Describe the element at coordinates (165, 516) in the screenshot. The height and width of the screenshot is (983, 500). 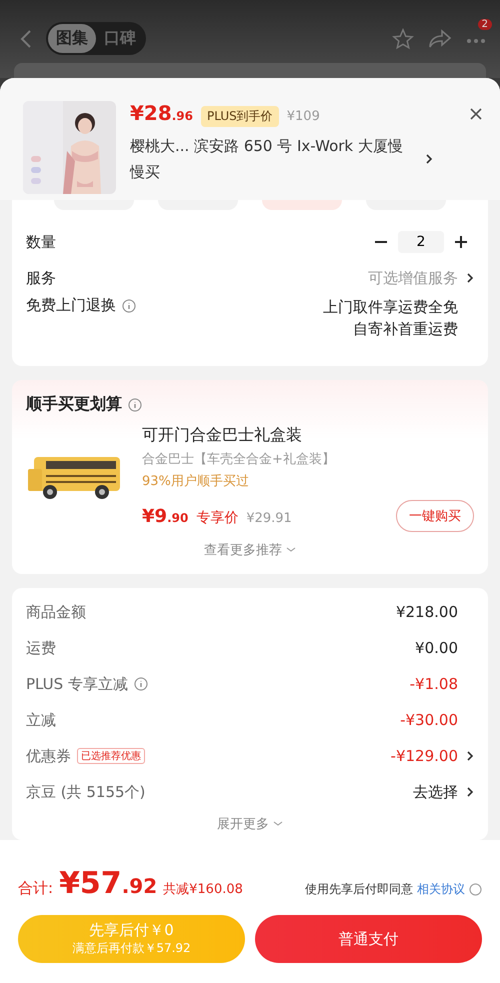
I see `price: ¥9.90` at that location.